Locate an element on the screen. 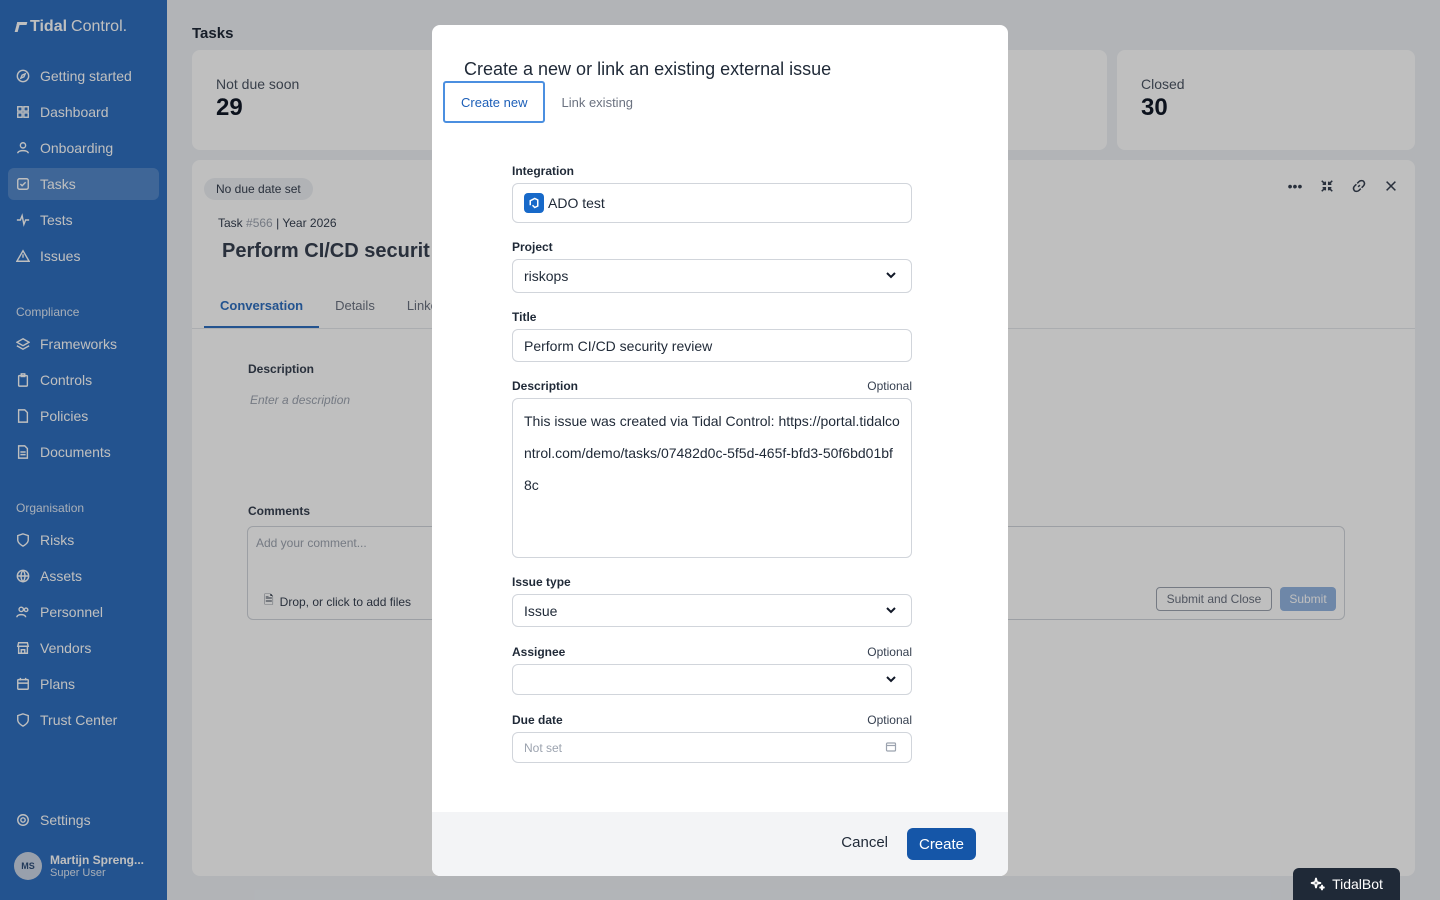 The width and height of the screenshot is (1440, 900). tidalbot-button: TidalBot is located at coordinates (1346, 884).